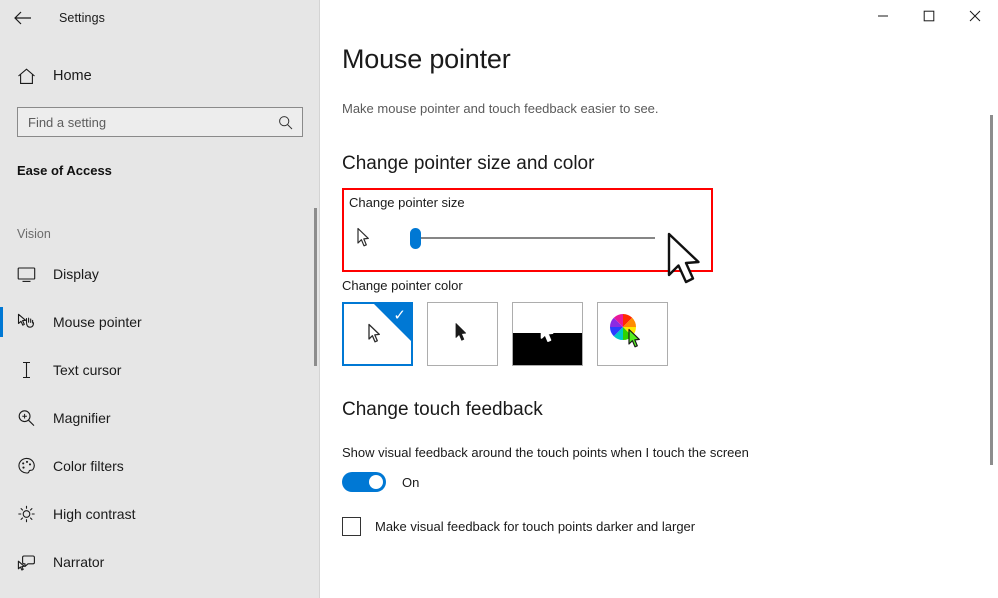 The width and height of the screenshot is (998, 598). Describe the element at coordinates (991, 290) in the screenshot. I see `main-scrollbar` at that location.